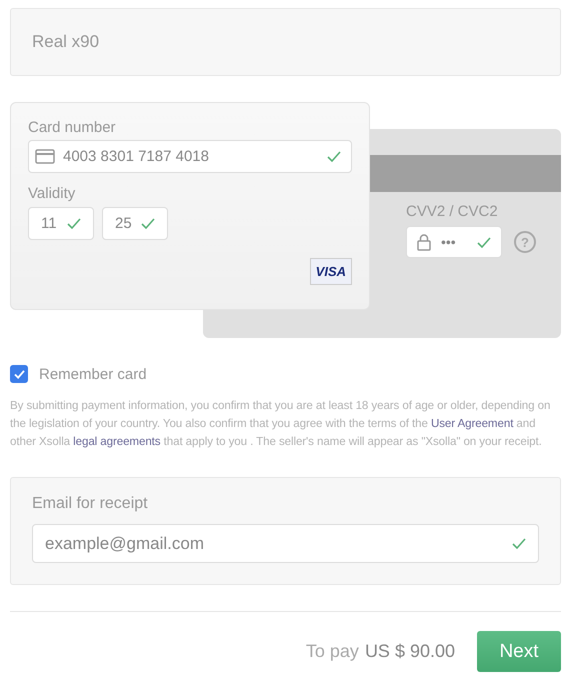 The height and width of the screenshot is (694, 569). I want to click on remember-label: Remember card, so click(93, 374).